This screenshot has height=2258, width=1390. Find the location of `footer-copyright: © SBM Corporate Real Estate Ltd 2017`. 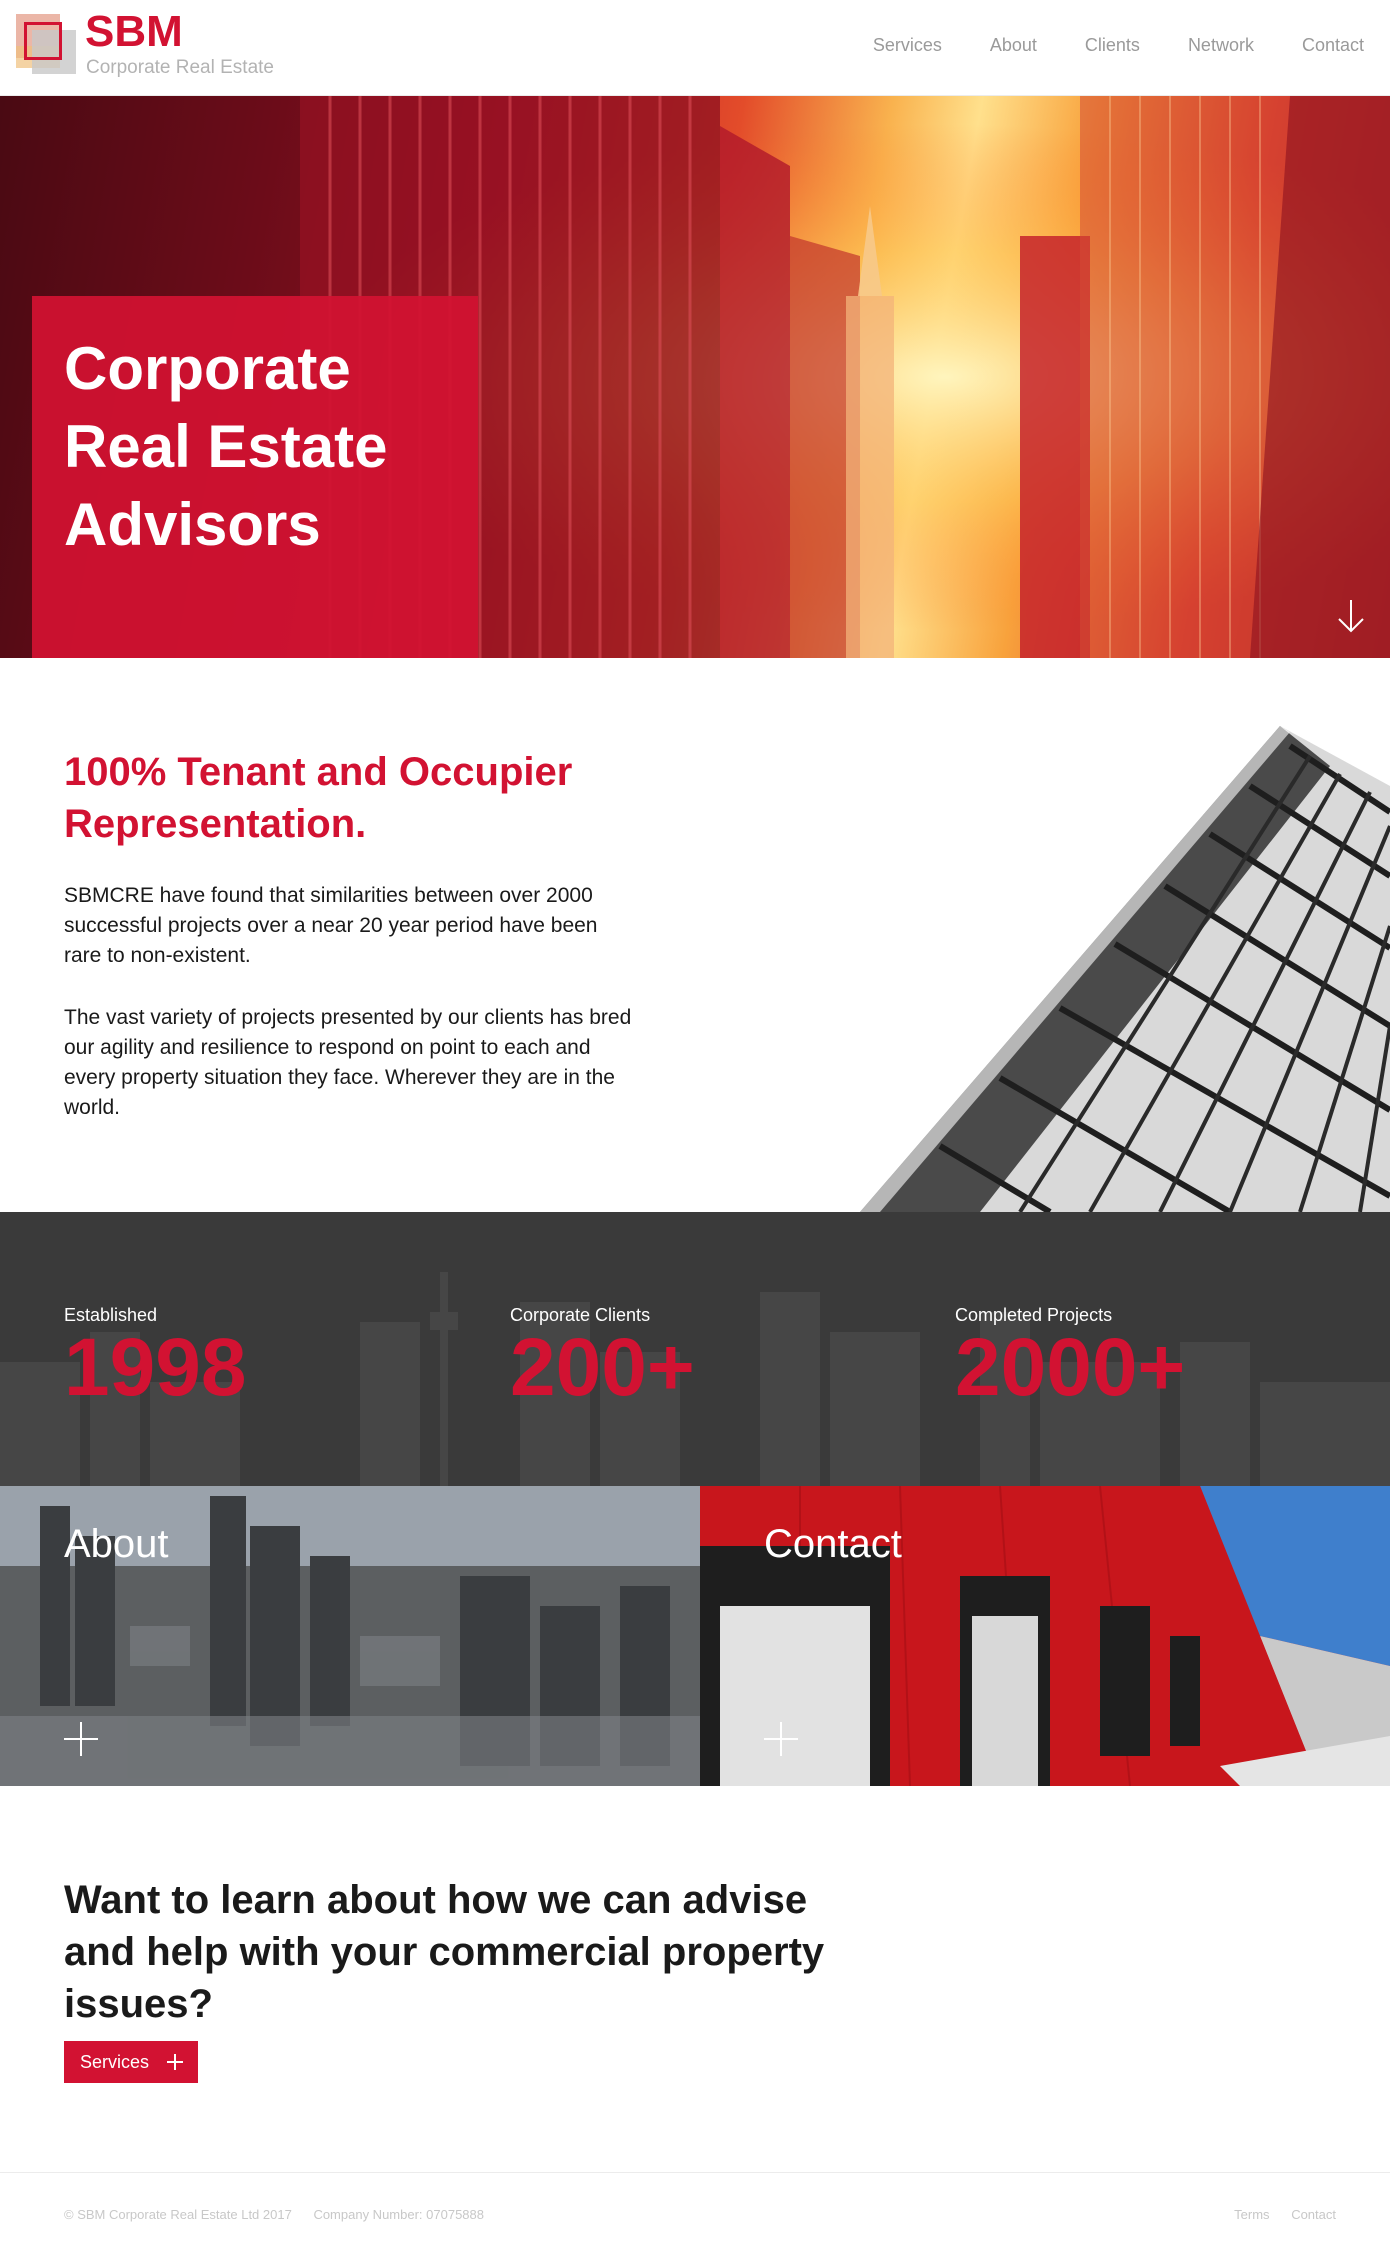

footer-copyright: © SBM Corporate Real Estate Ltd 2017 is located at coordinates (178, 2214).